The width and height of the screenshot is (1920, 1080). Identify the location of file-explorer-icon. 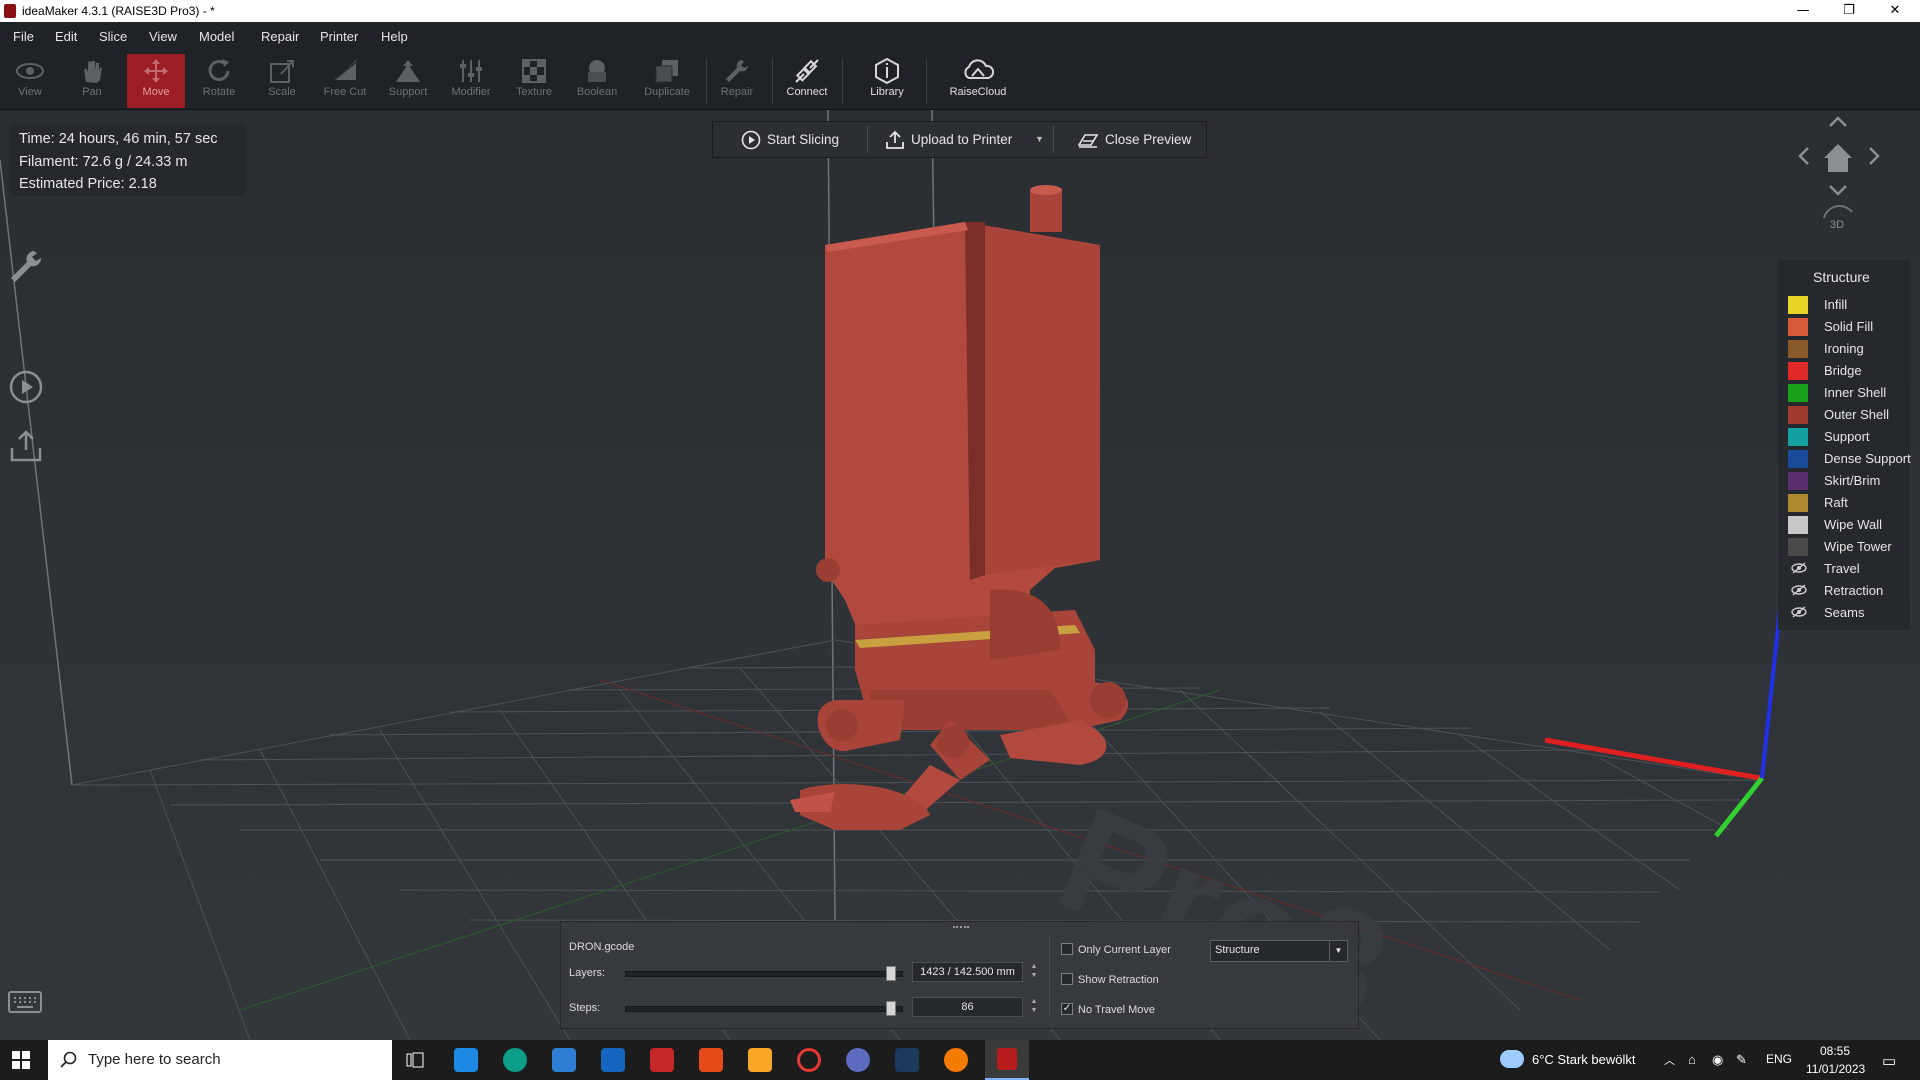
(760, 1060).